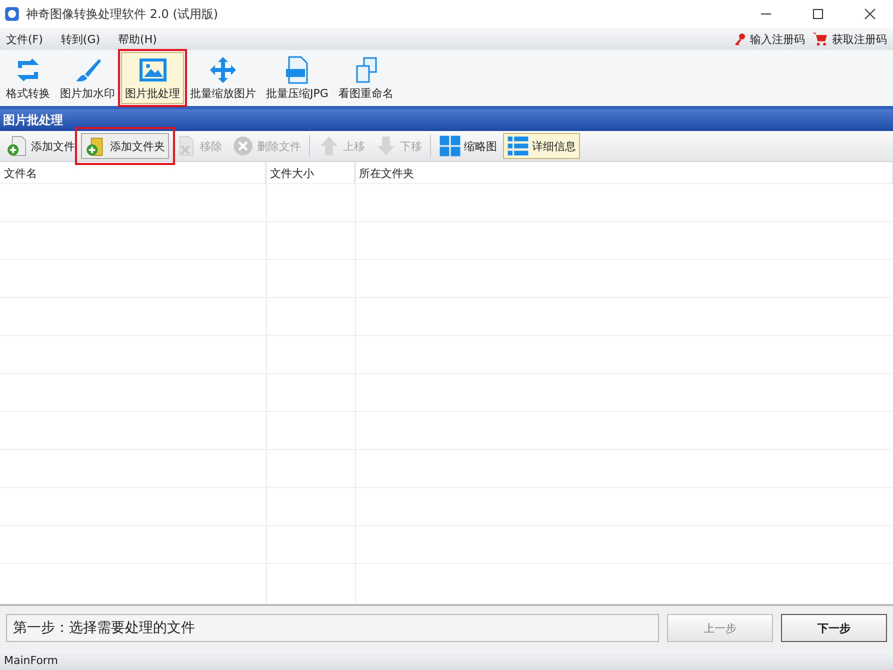 The image size is (893, 670). Describe the element at coordinates (332, 628) in the screenshot. I see `step-text: 第一步：选择需要处理的文件` at that location.